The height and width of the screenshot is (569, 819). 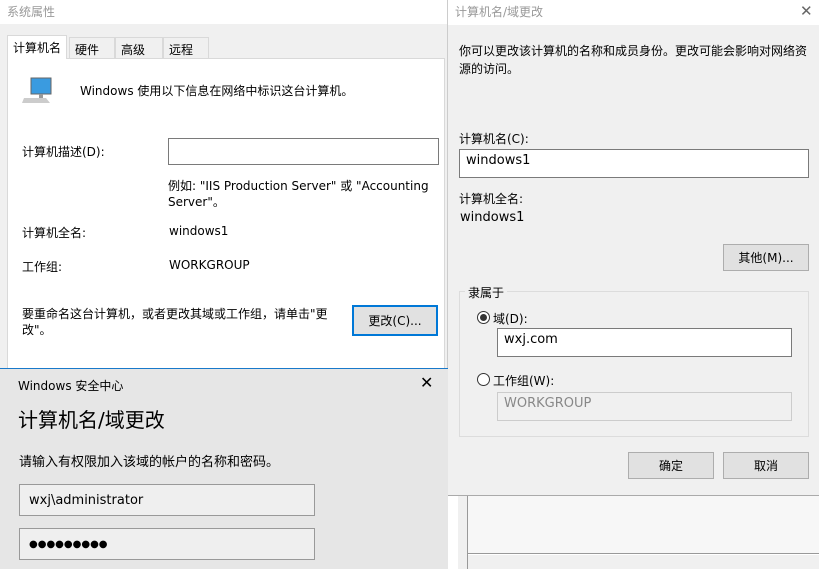 What do you see at coordinates (463, 532) in the screenshot?
I see `background-window-strip` at bounding box center [463, 532].